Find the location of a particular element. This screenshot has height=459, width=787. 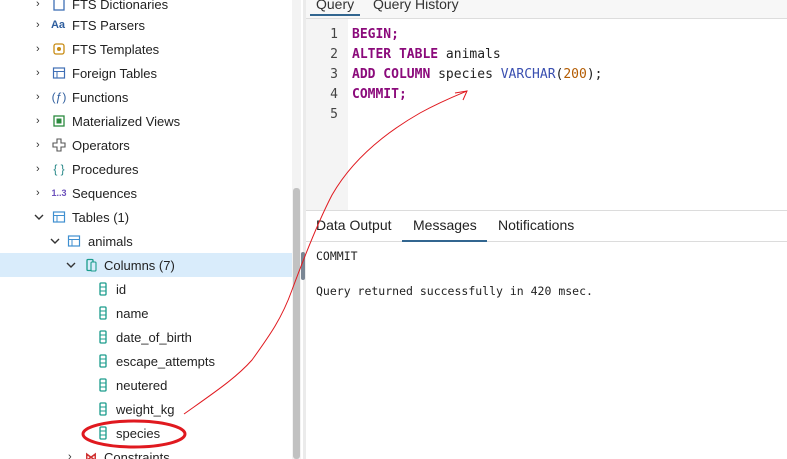

sql-type: VARCHAR is located at coordinates (528, 74).